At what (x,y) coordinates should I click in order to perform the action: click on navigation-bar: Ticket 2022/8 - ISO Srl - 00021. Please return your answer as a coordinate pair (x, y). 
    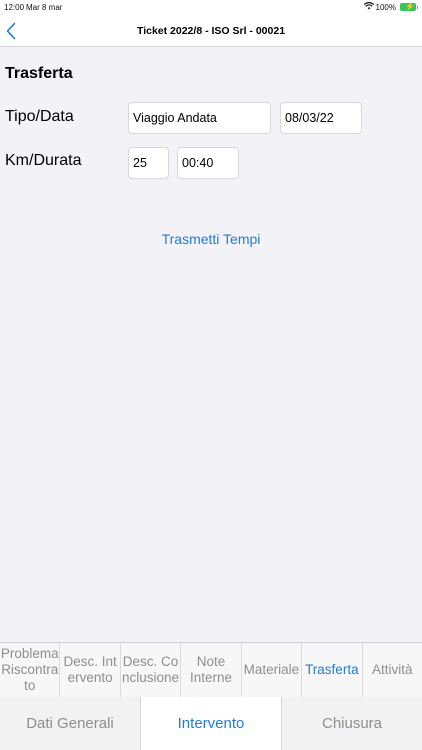
    Looking at the image, I should click on (211, 31).